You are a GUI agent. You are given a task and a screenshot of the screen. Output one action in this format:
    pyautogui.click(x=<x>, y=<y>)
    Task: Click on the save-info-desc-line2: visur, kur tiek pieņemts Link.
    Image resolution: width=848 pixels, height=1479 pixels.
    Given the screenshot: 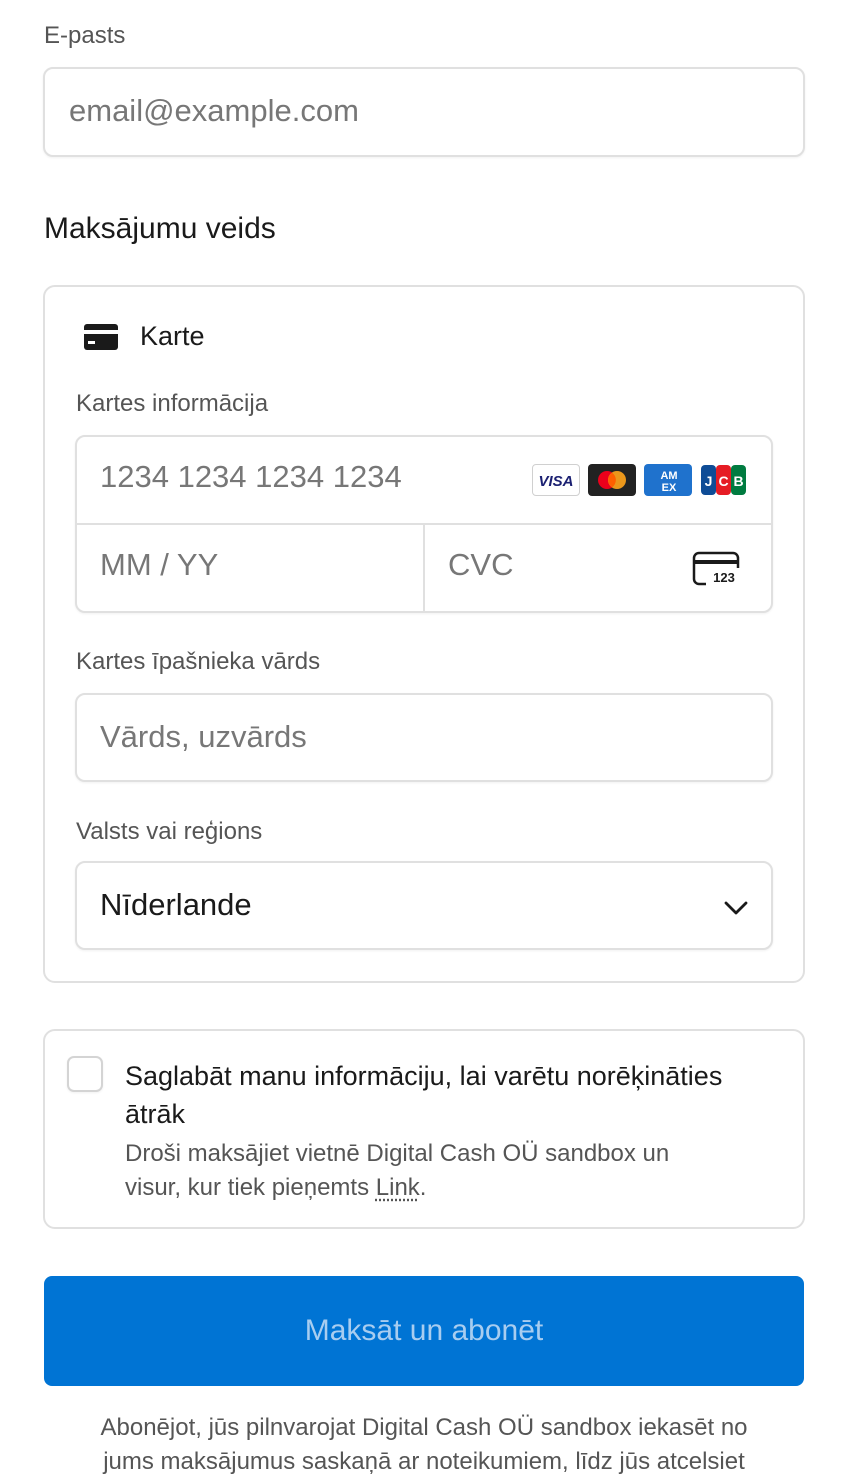 What is the action you would take?
    pyautogui.click(x=397, y=1188)
    